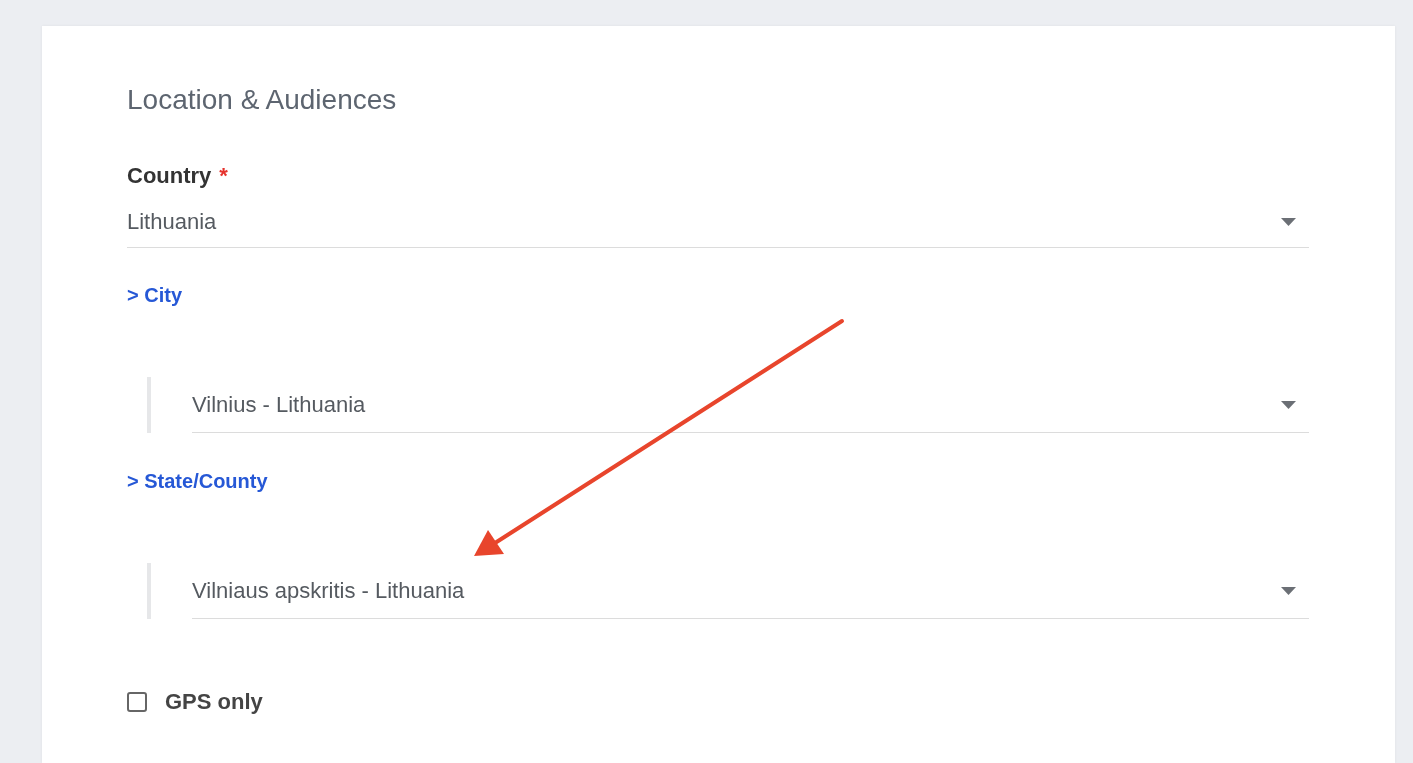 This screenshot has height=763, width=1413. I want to click on section-title: Location & Audiences, so click(262, 100).